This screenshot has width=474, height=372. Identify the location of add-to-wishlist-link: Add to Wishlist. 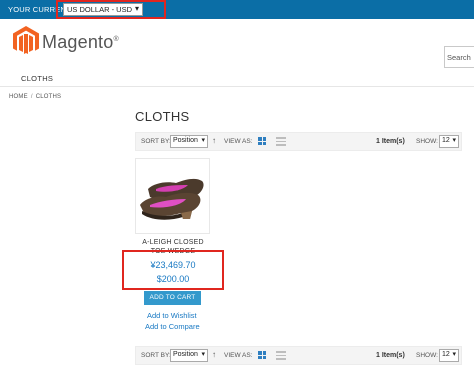
(172, 315).